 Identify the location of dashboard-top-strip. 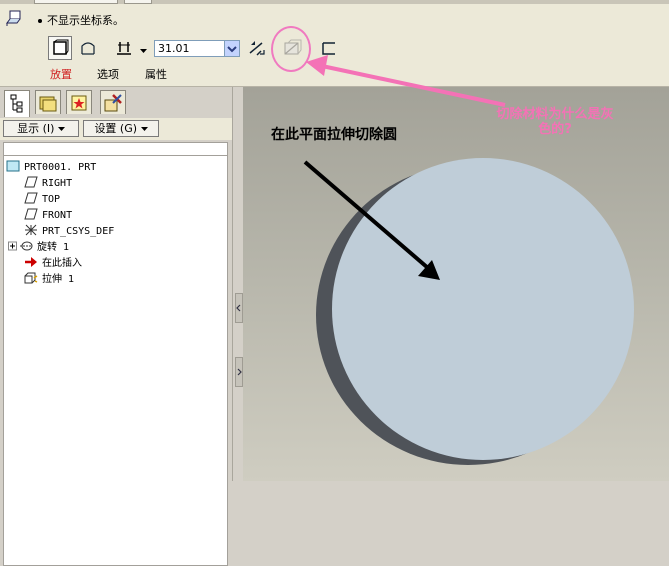
(334, 2).